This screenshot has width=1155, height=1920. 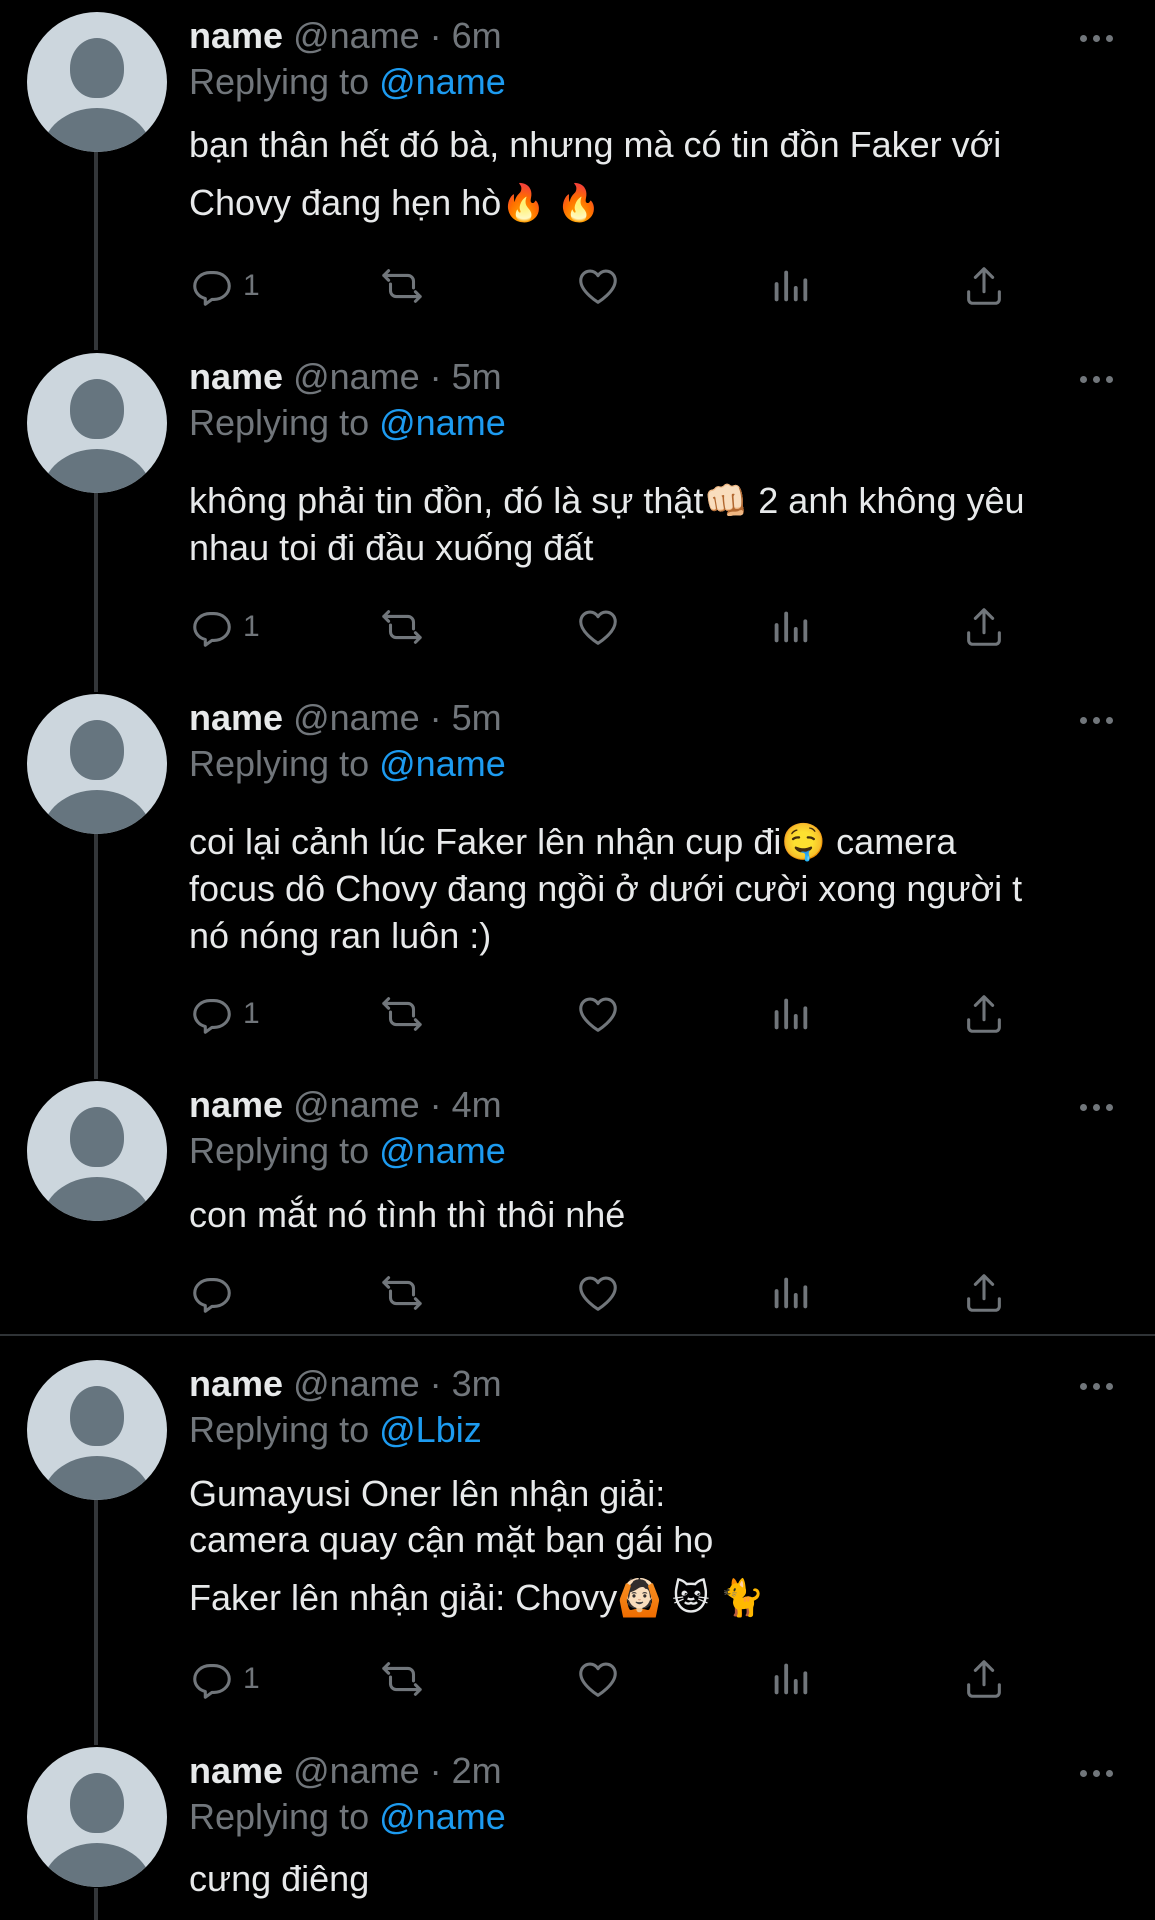 What do you see at coordinates (430, 1429) in the screenshot?
I see `replying-handle-link: @Lbiz` at bounding box center [430, 1429].